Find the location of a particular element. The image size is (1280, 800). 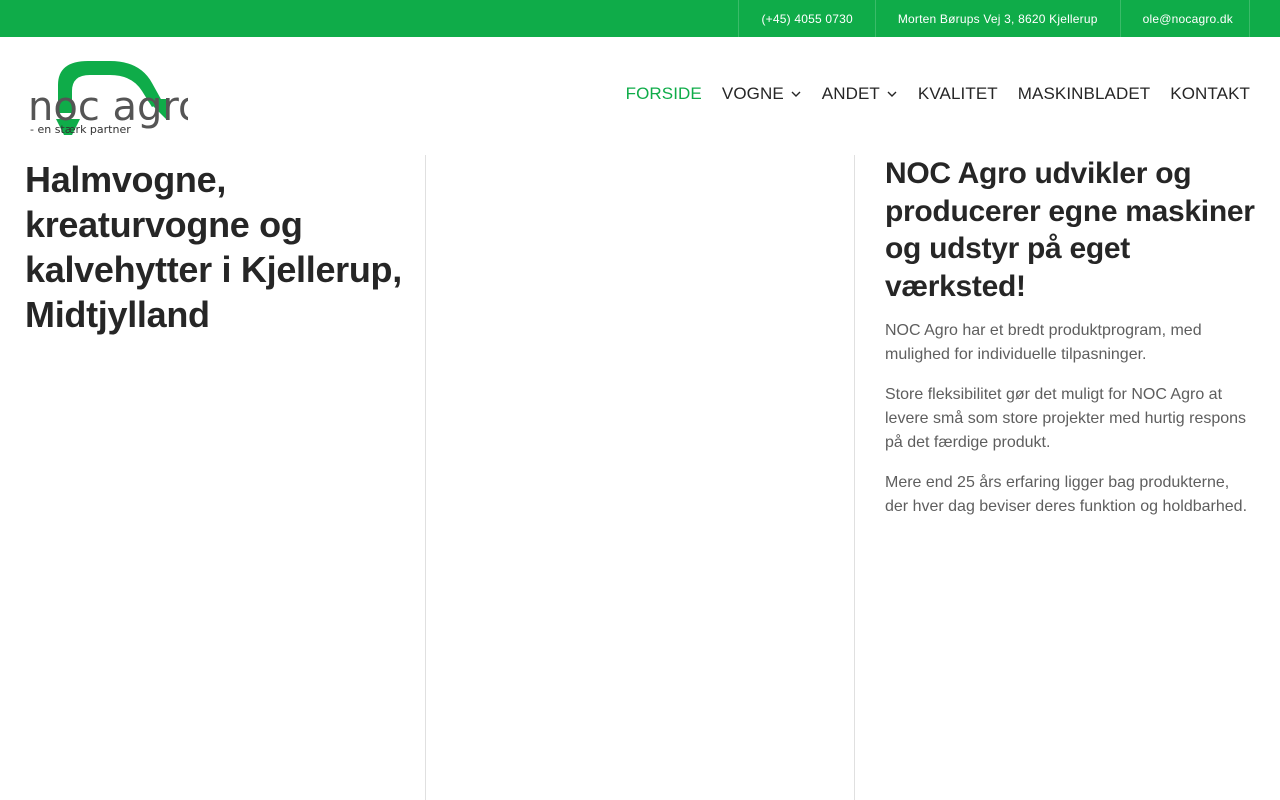

nav-item-label: VOGNE is located at coordinates (752, 93).